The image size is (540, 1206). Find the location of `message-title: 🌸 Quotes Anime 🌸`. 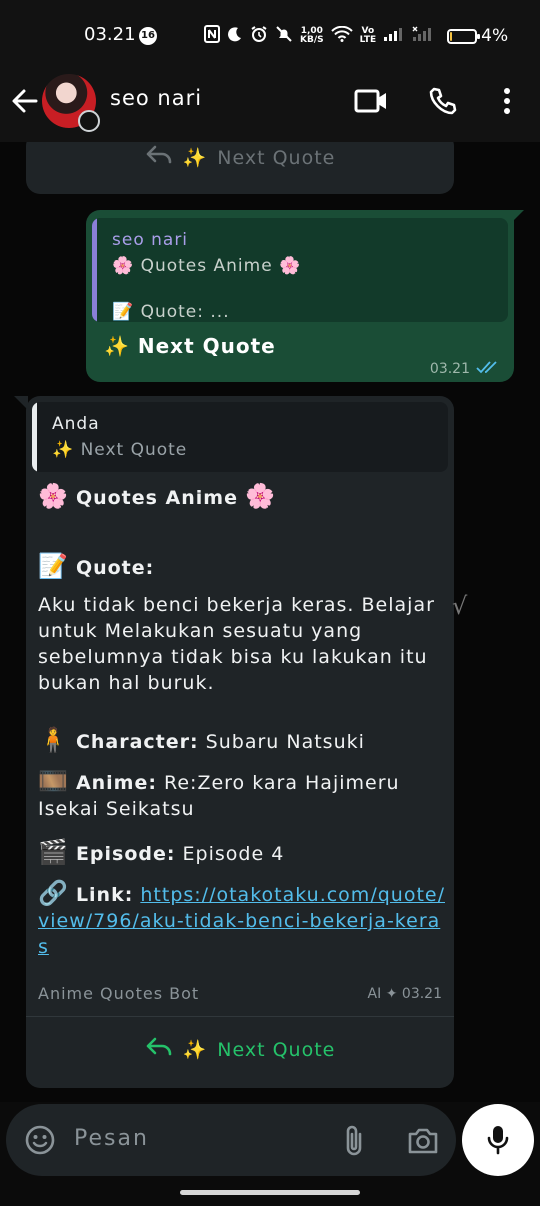

message-title: 🌸 Quotes Anime 🌸 is located at coordinates (242, 496).